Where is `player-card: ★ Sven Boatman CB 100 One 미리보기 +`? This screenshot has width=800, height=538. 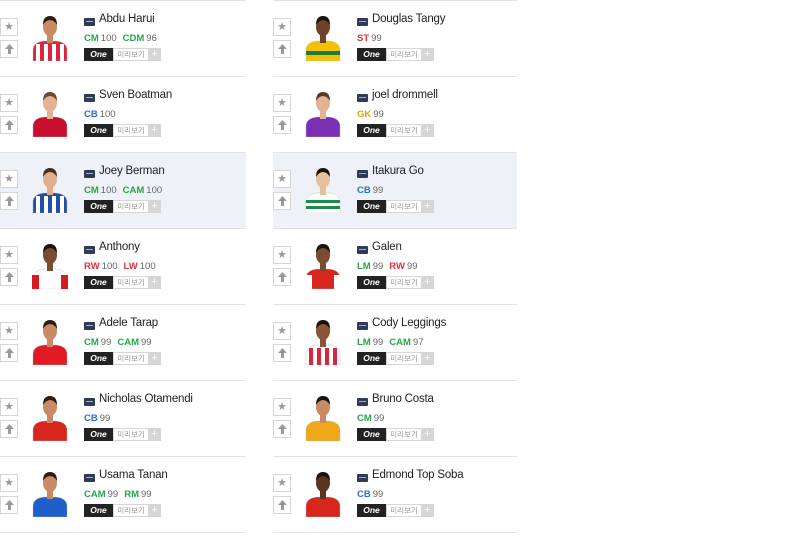 player-card: ★ Sven Boatman CB 100 One 미리보기 + is located at coordinates (123, 115).